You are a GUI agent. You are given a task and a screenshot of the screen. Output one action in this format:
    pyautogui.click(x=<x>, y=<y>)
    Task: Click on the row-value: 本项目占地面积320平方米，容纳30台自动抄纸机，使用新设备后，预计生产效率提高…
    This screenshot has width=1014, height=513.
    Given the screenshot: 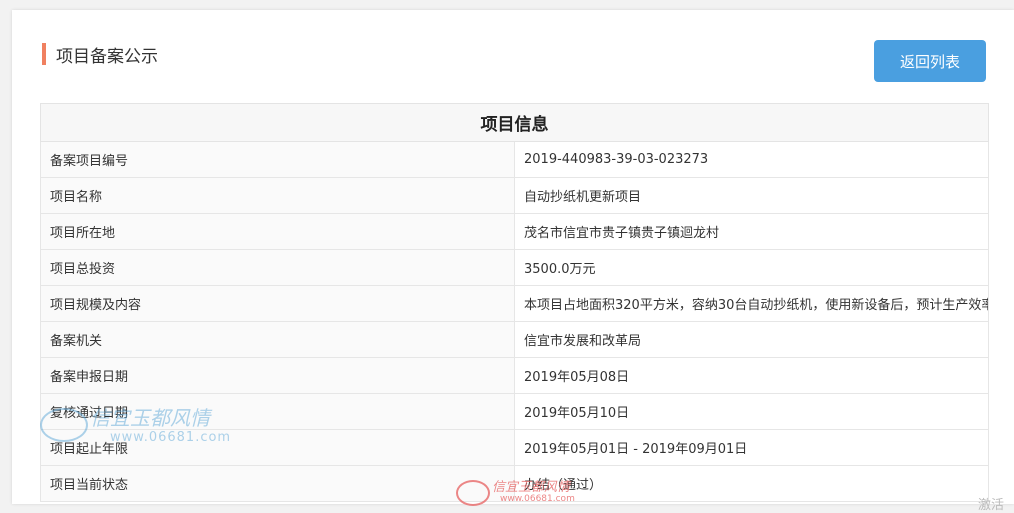 What is the action you would take?
    pyautogui.click(x=751, y=303)
    